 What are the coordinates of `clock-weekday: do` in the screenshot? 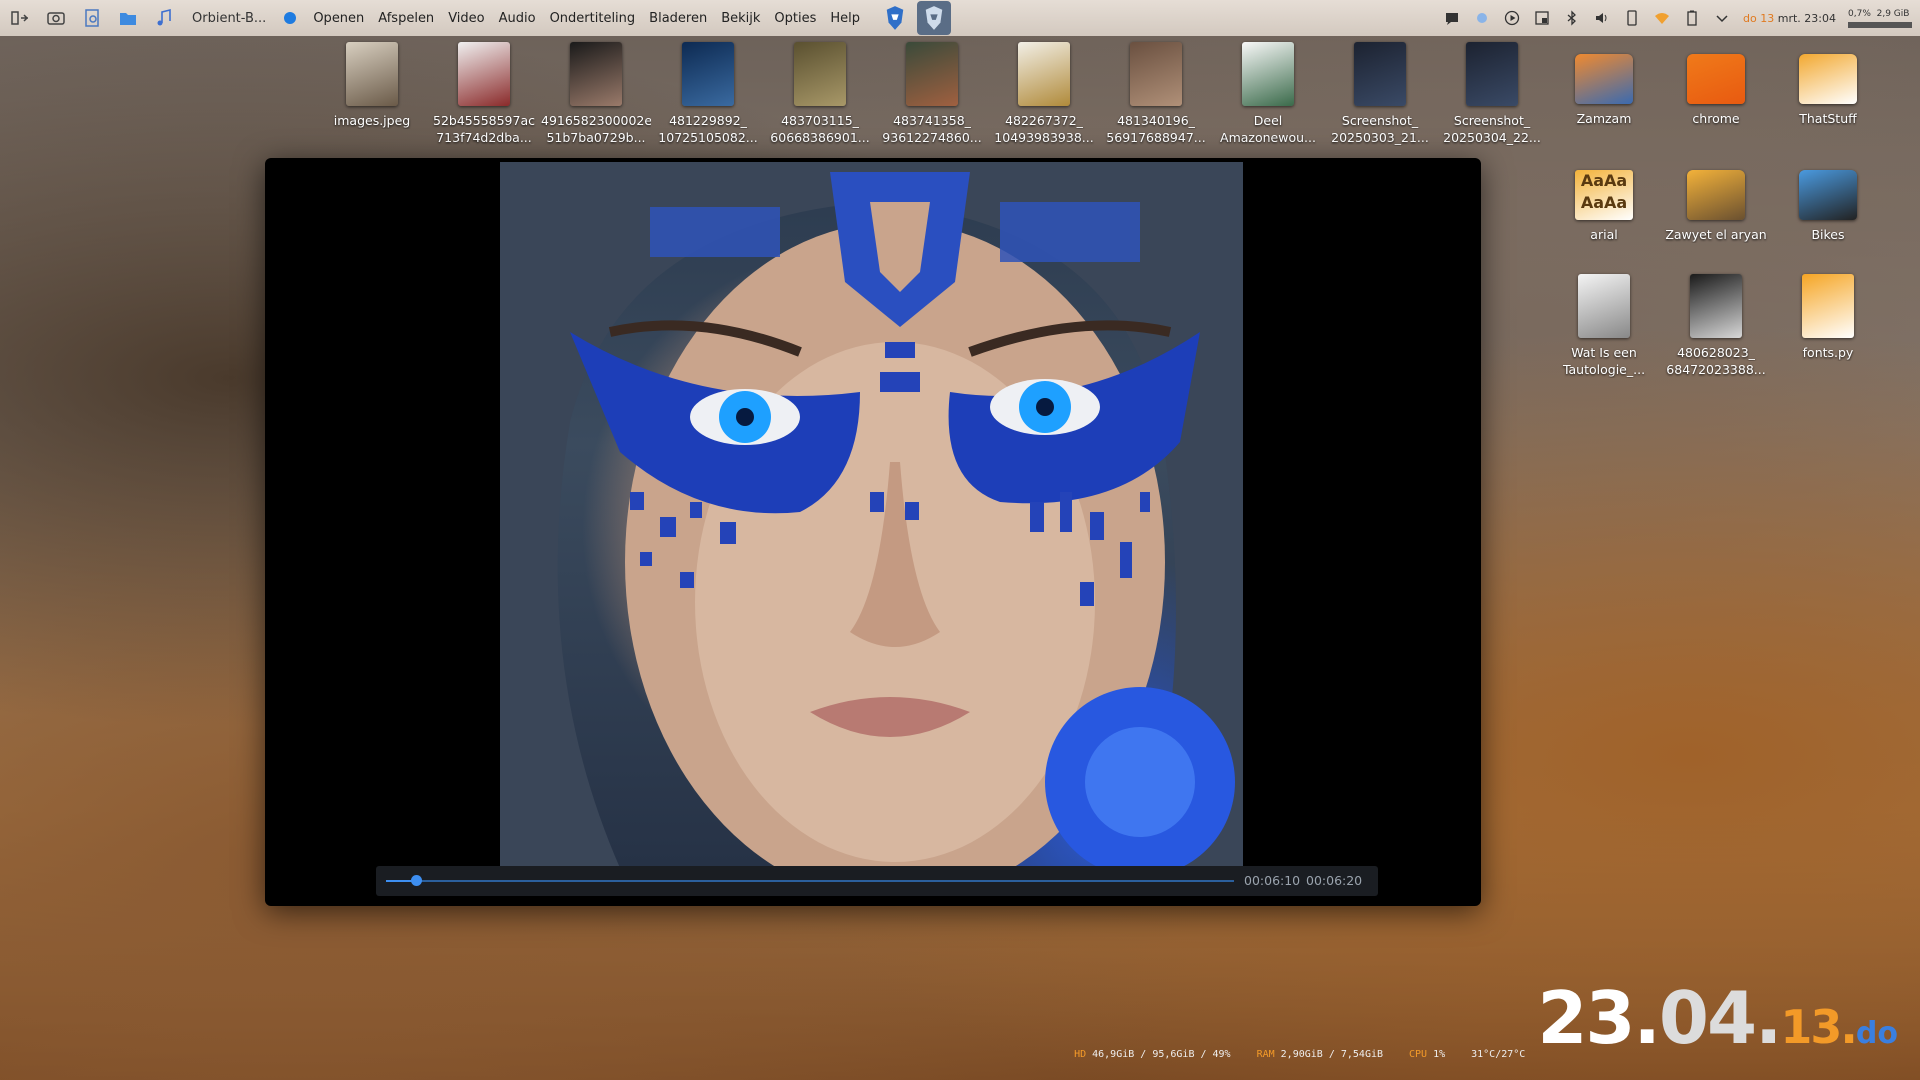 It's located at (1876, 1033).